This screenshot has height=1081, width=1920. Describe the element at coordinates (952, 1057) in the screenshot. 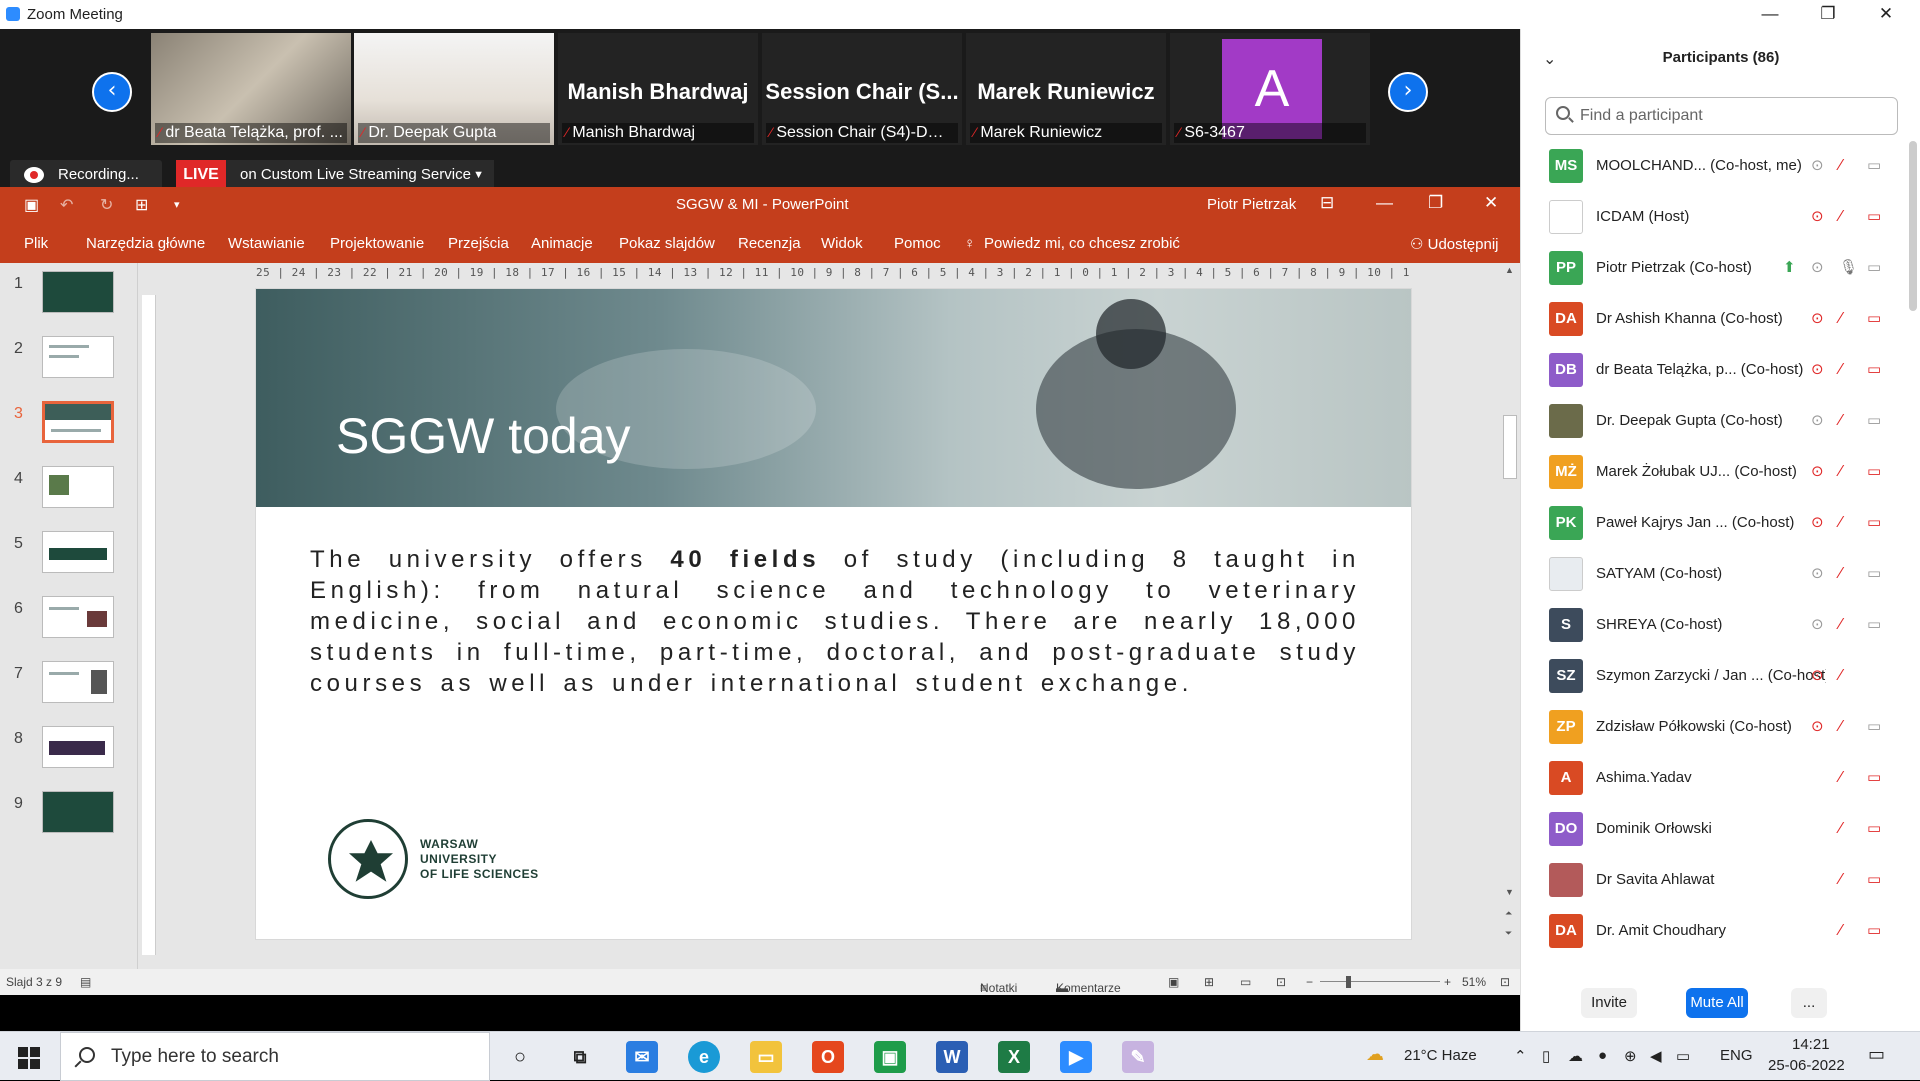

I see `word-icon: W` at that location.